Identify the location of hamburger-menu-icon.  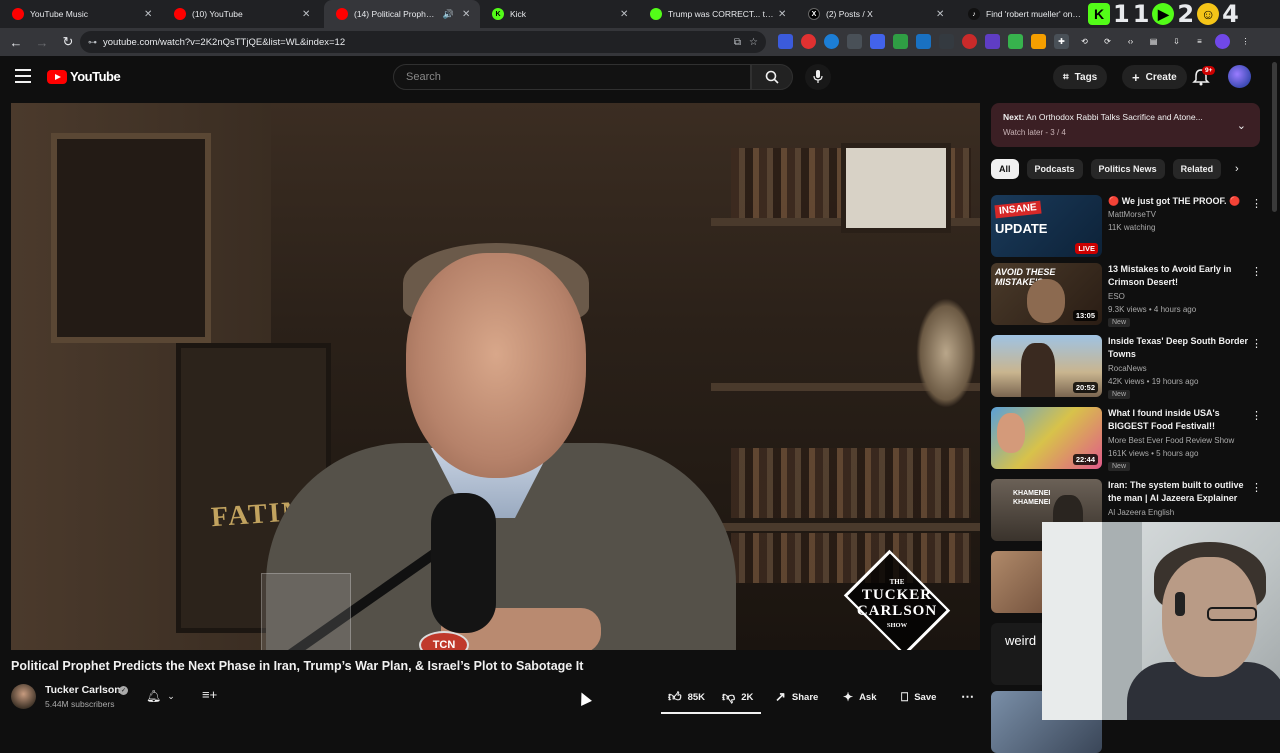
(23, 76).